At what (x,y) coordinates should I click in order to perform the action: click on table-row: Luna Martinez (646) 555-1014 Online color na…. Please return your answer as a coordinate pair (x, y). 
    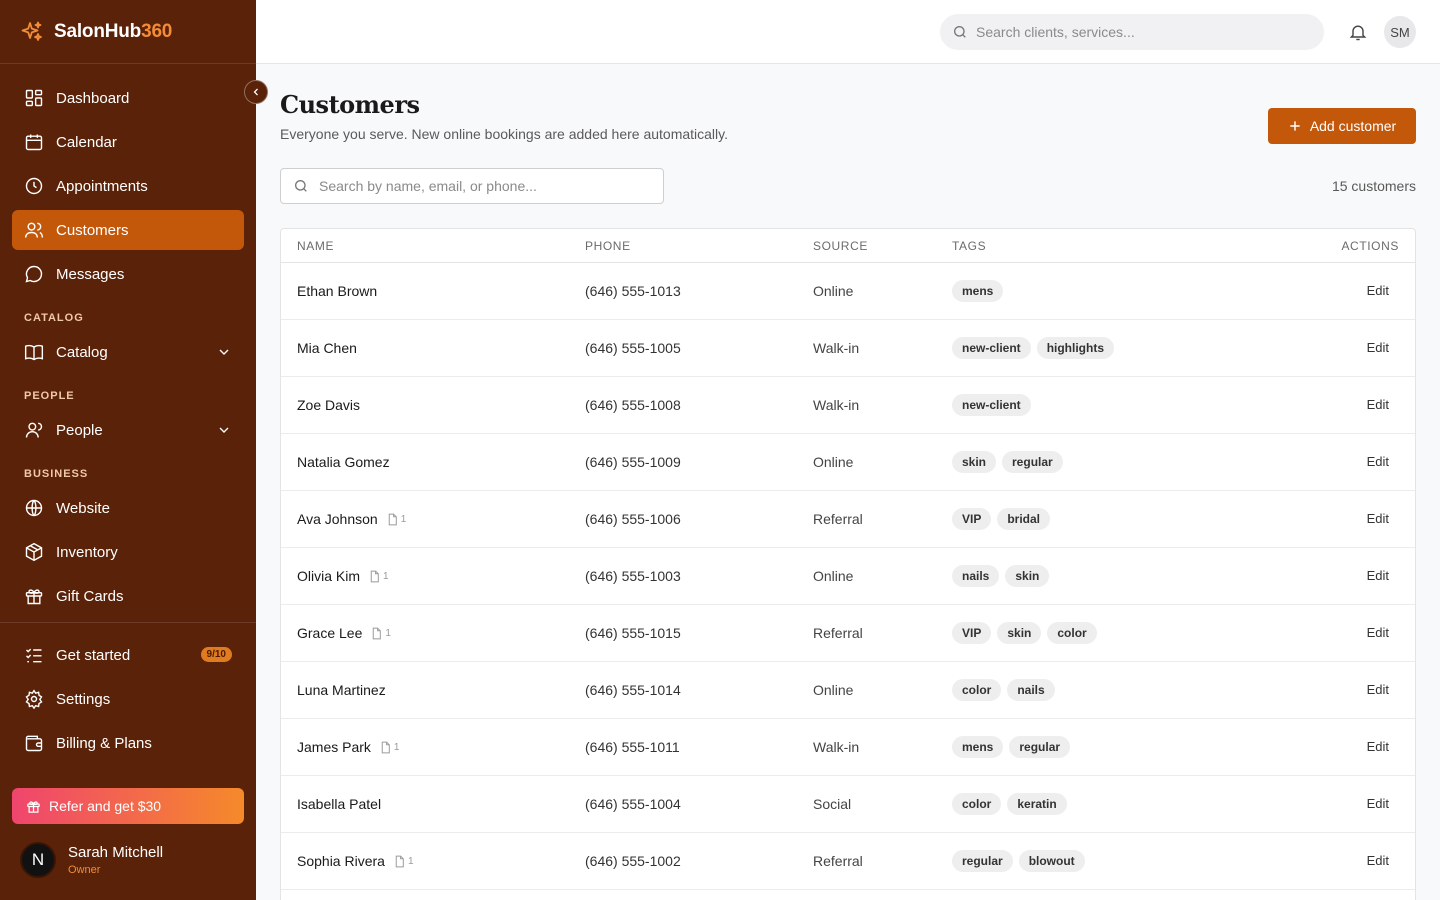
    Looking at the image, I should click on (848, 690).